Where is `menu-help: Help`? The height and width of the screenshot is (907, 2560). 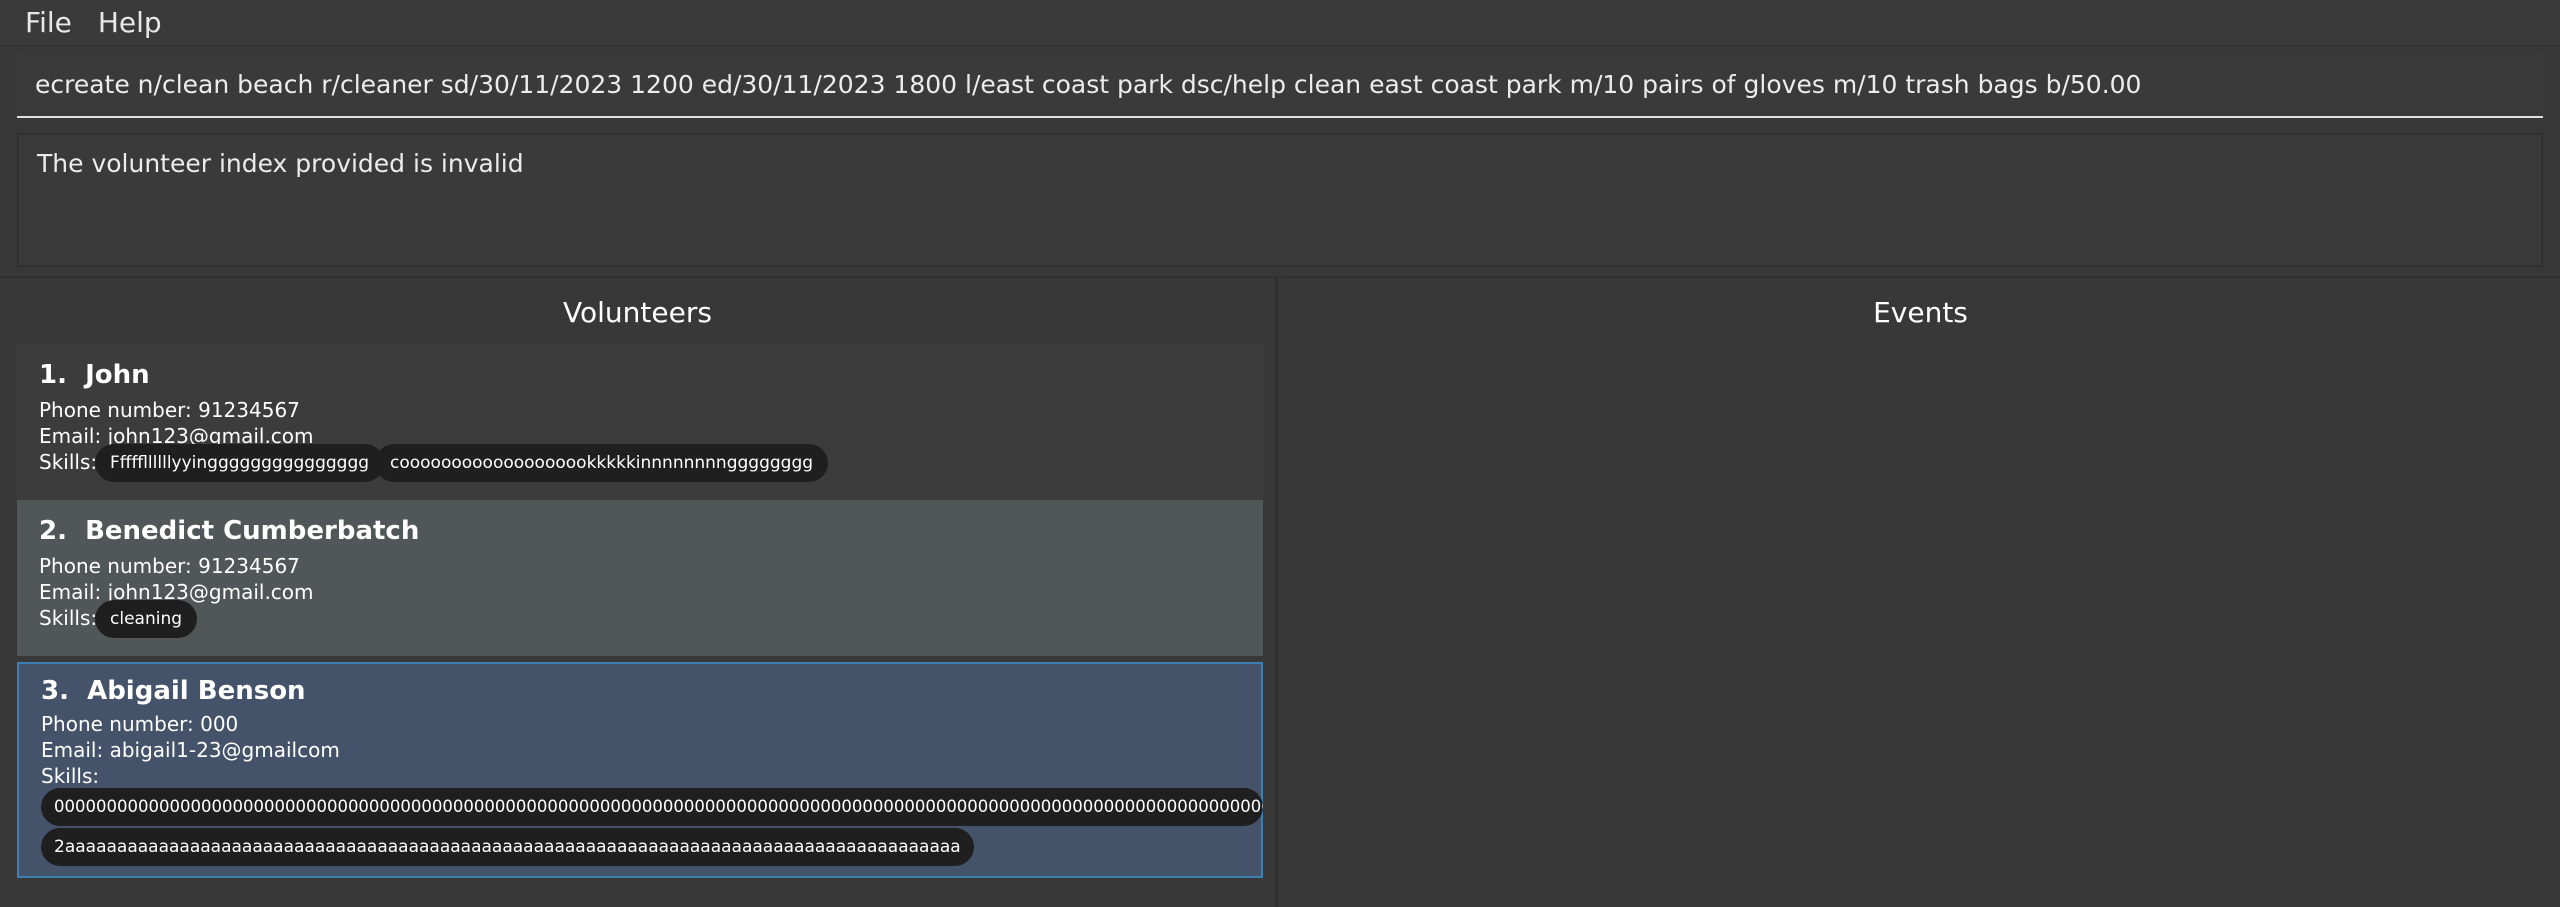
menu-help: Help is located at coordinates (130, 23).